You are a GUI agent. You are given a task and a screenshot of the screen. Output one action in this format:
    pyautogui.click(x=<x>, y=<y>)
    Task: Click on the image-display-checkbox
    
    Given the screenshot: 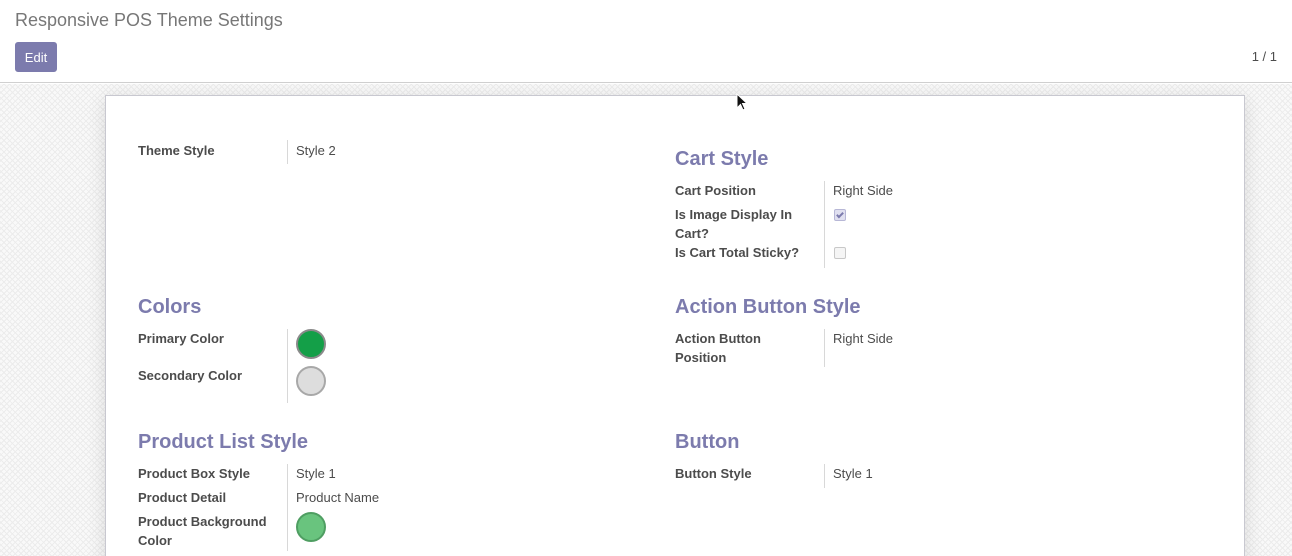 What is the action you would take?
    pyautogui.click(x=840, y=215)
    